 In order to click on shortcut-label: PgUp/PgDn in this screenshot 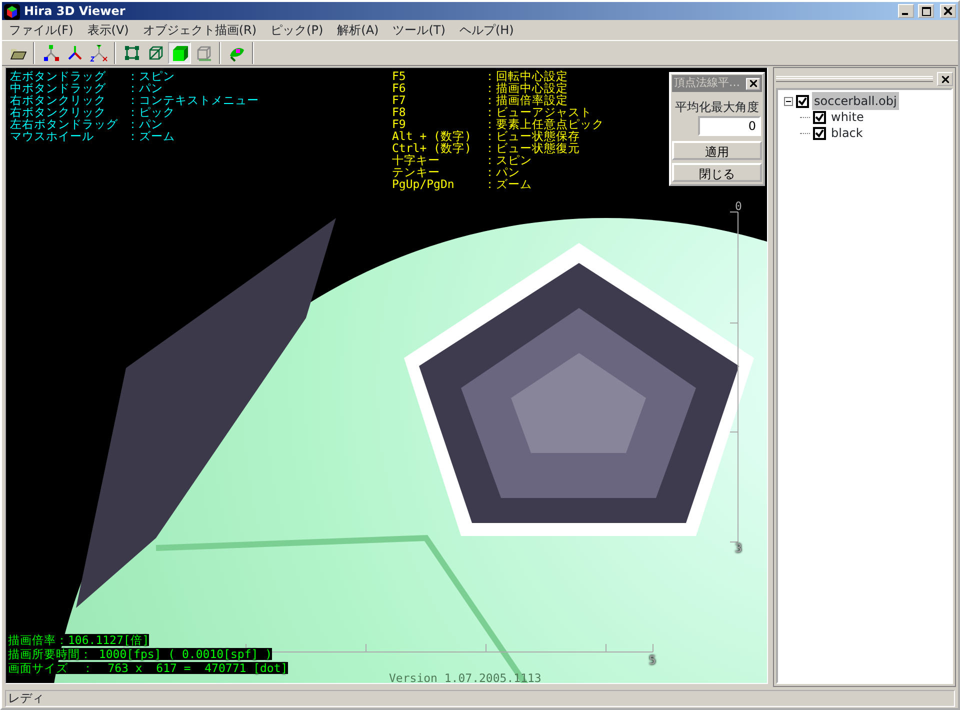, I will do `click(423, 184)`.